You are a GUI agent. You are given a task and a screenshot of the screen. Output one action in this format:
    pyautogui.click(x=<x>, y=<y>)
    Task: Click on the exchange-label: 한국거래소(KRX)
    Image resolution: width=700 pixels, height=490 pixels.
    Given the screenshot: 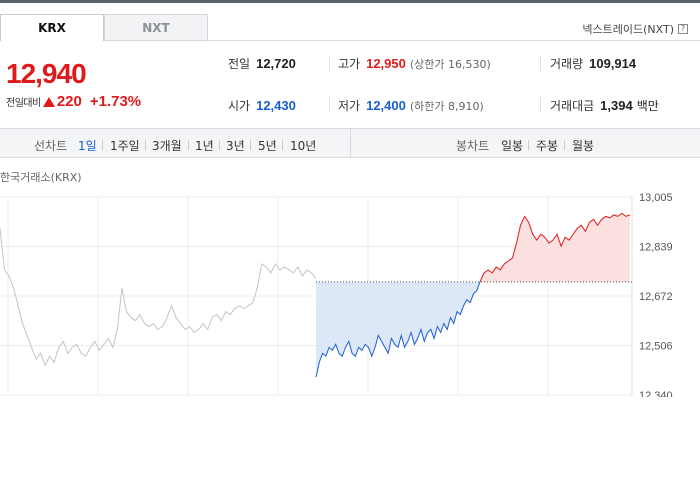 What is the action you would take?
    pyautogui.click(x=41, y=177)
    